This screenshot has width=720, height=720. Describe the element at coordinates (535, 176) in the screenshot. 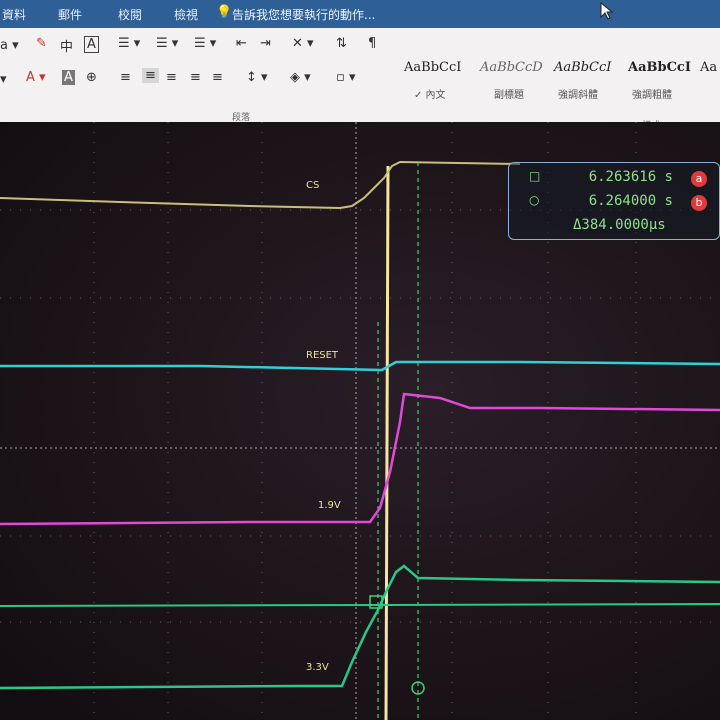

I see `cursor-a-symbol: □` at that location.